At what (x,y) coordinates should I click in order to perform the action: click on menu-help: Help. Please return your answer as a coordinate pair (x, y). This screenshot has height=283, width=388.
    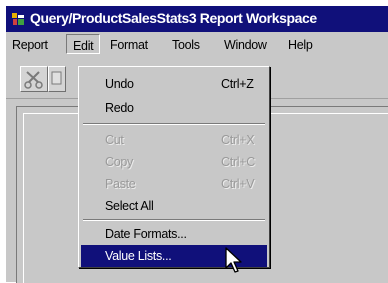
    Looking at the image, I should click on (300, 45).